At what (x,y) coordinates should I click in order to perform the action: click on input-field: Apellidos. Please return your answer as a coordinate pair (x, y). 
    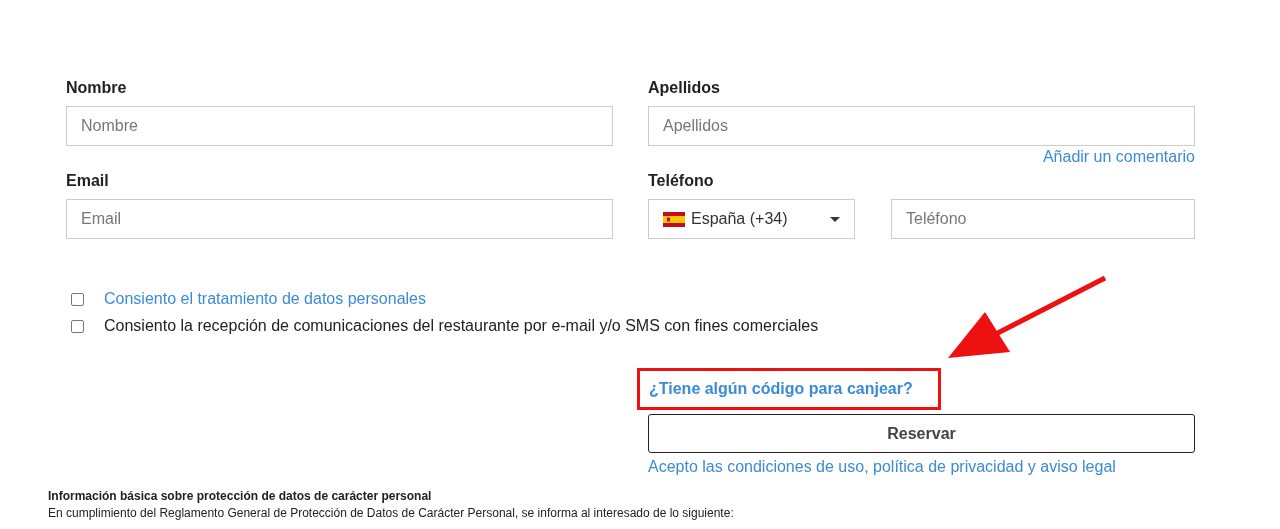
    Looking at the image, I should click on (921, 126).